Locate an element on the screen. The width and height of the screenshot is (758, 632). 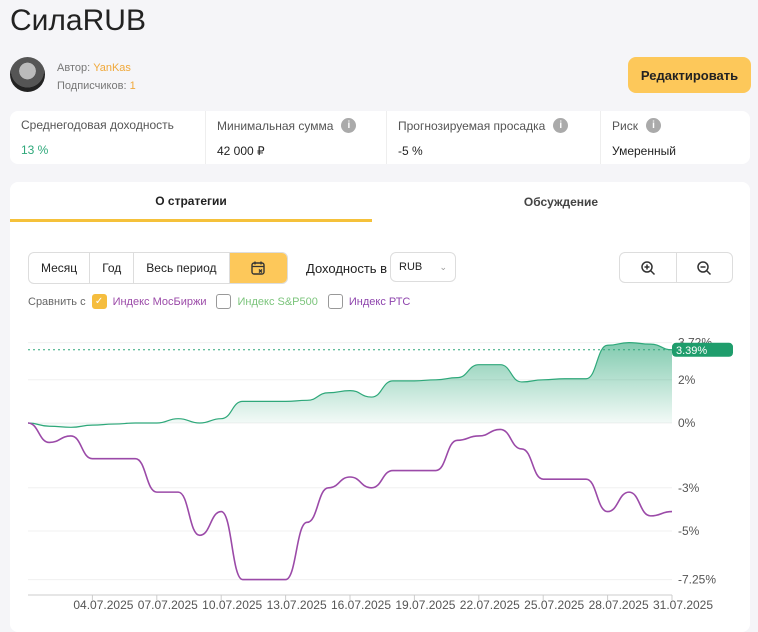
x-tick-label: 07.07.2025 is located at coordinates (168, 605).